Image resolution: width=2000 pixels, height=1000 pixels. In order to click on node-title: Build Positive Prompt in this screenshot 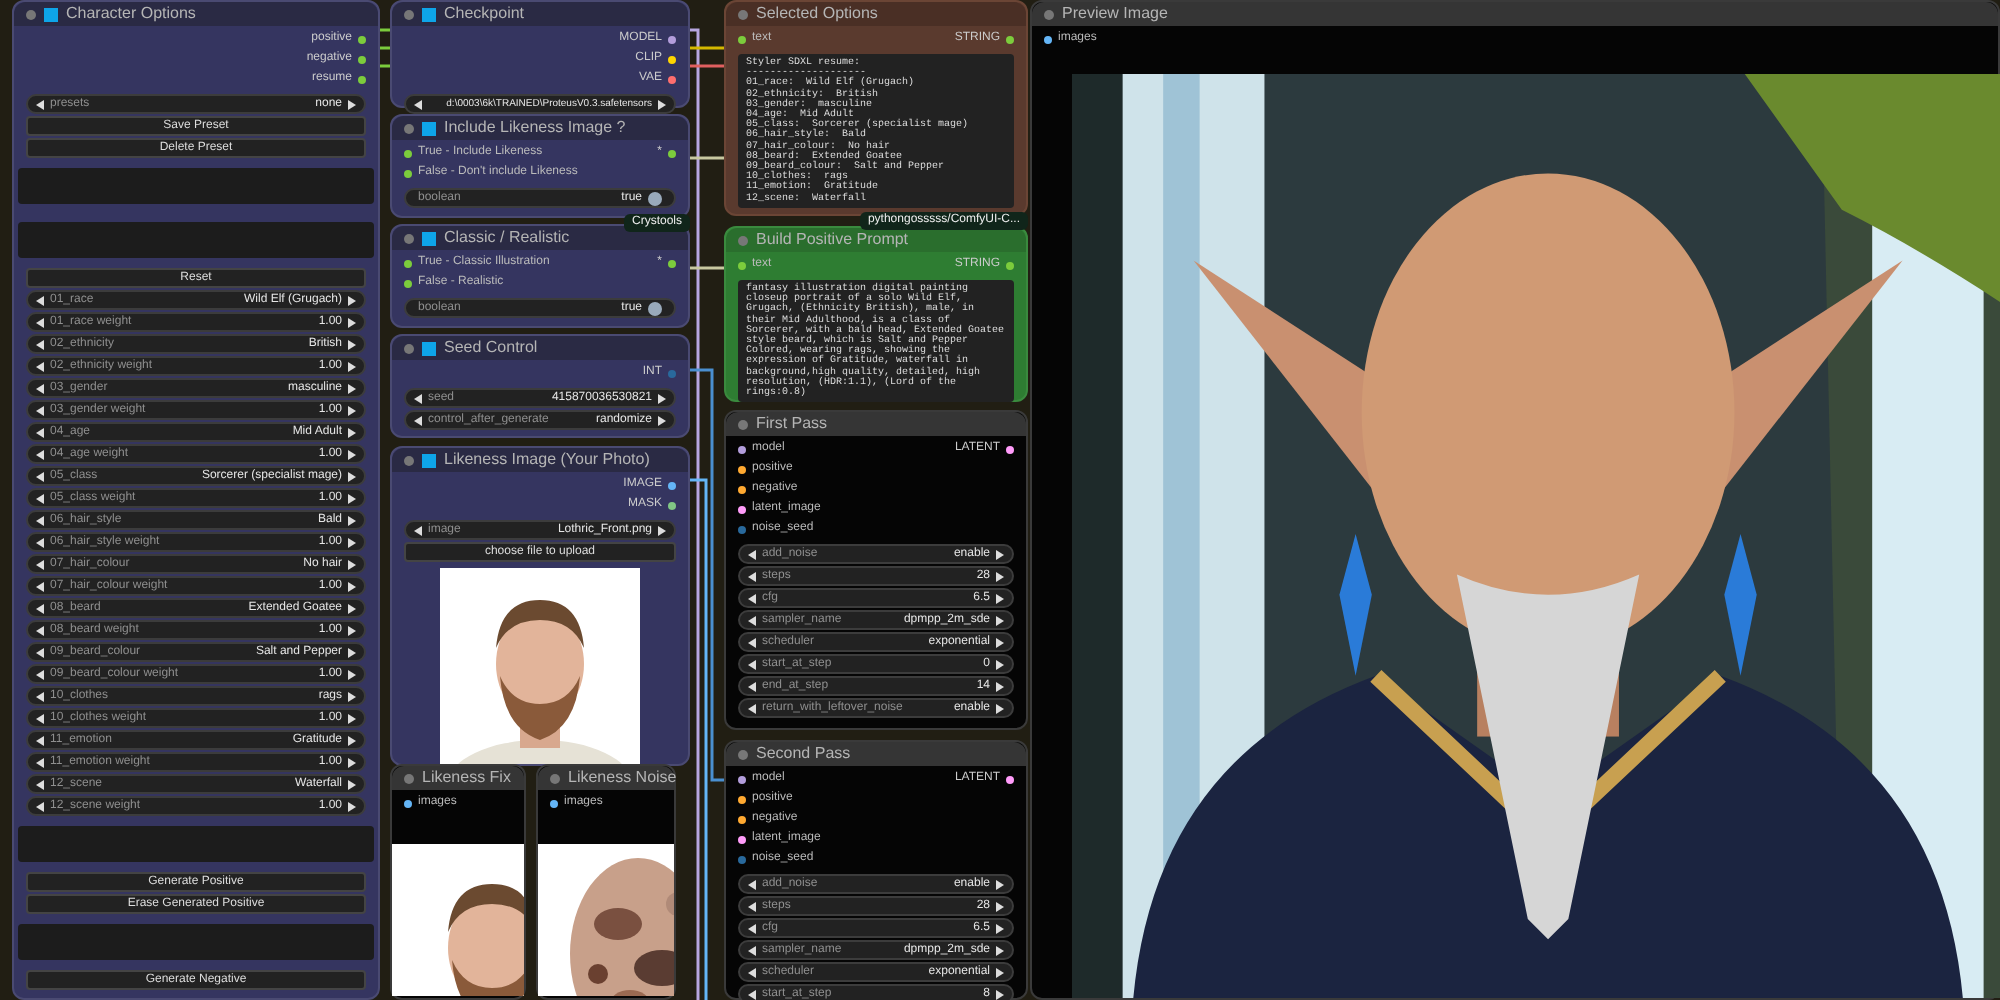, I will do `click(832, 240)`.